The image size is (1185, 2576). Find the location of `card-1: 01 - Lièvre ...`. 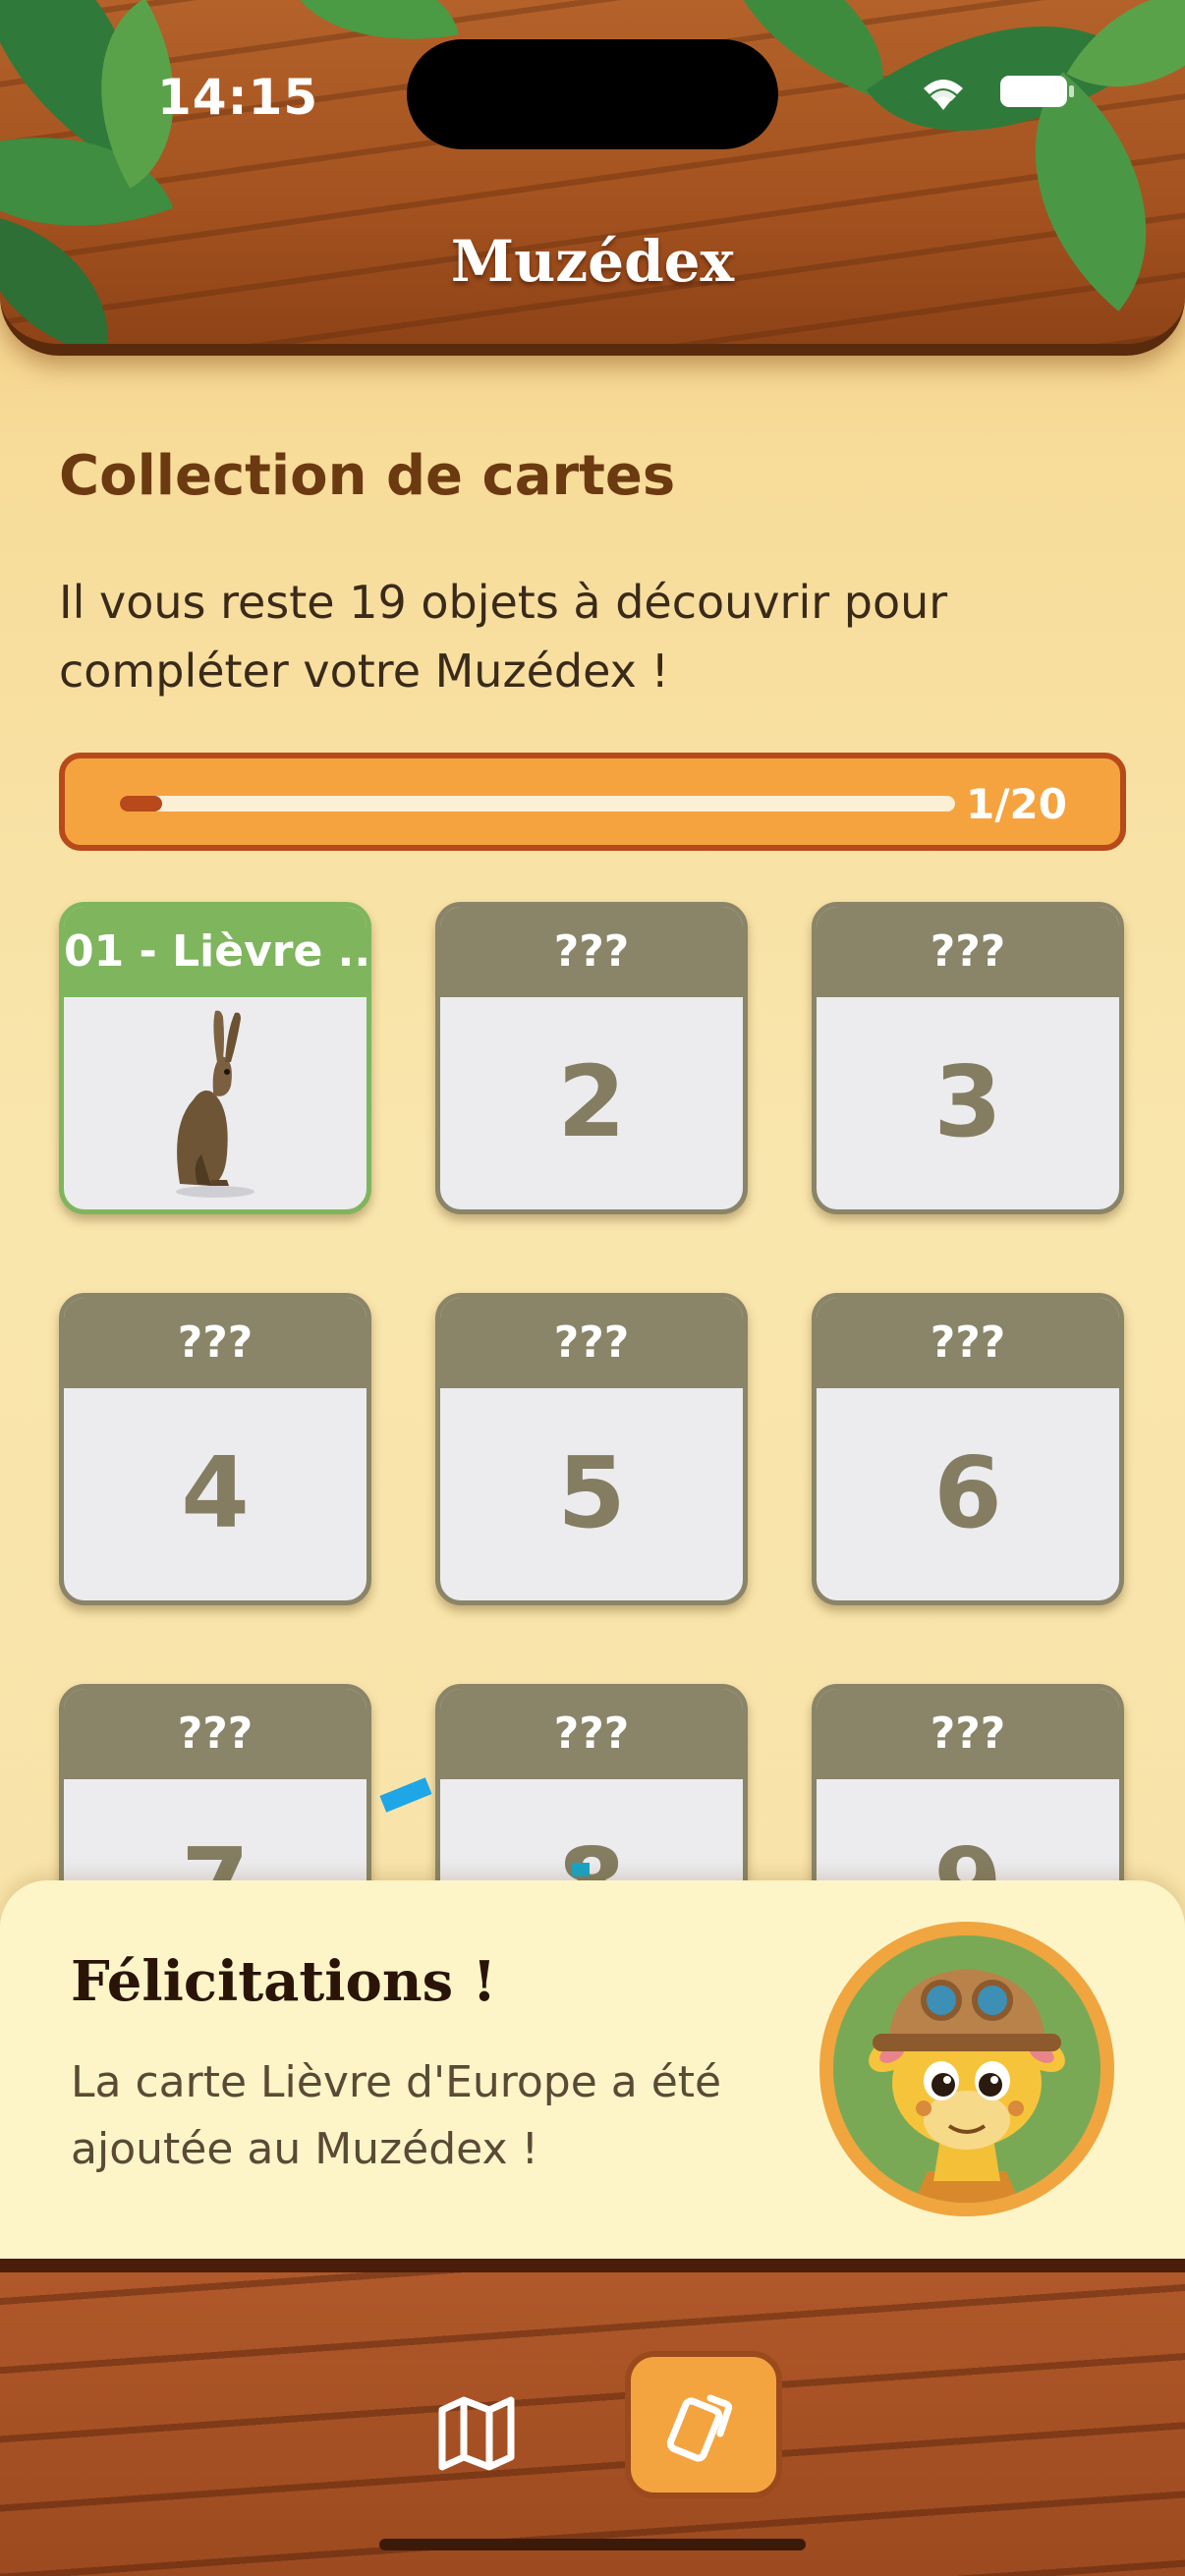

card-1: 01 - Lièvre ... is located at coordinates (215, 1058).